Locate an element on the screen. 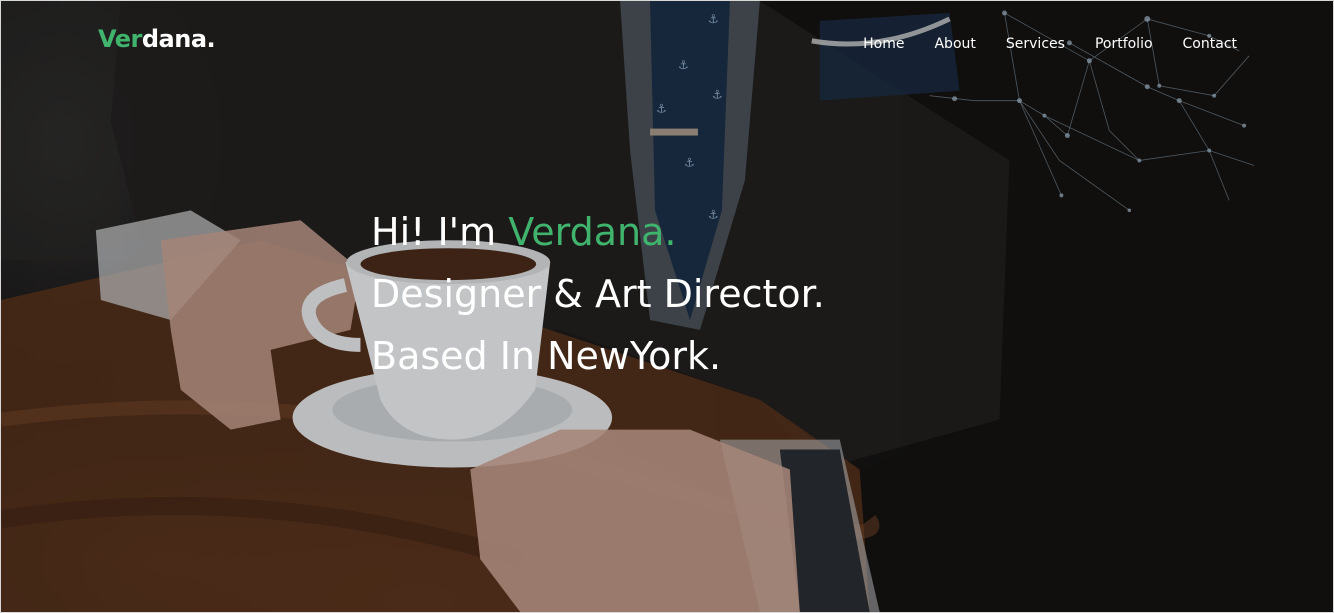 The width and height of the screenshot is (1334, 613). nav-link-about: About is located at coordinates (954, 44).